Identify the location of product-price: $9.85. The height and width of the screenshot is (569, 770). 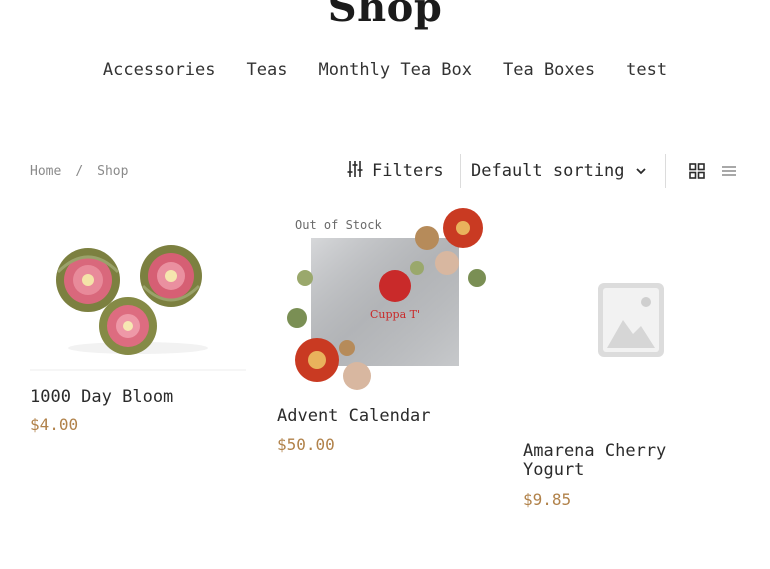
(547, 499).